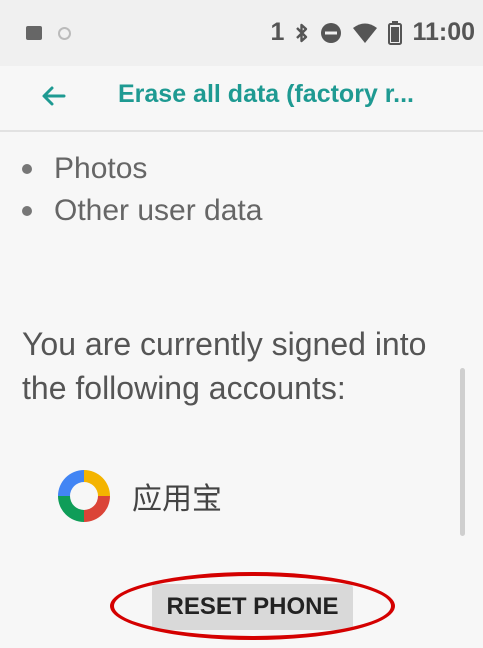  I want to click on back-arrow-icon, so click(54, 96).